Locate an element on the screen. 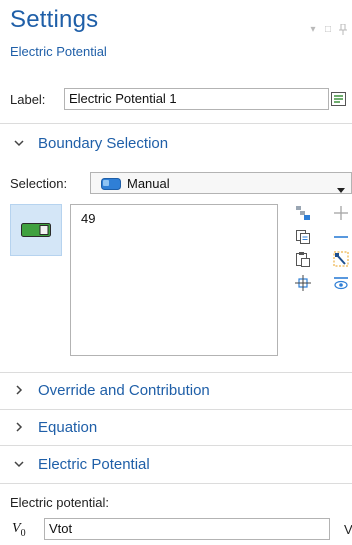  section-equation: Equation is located at coordinates (176, 427).